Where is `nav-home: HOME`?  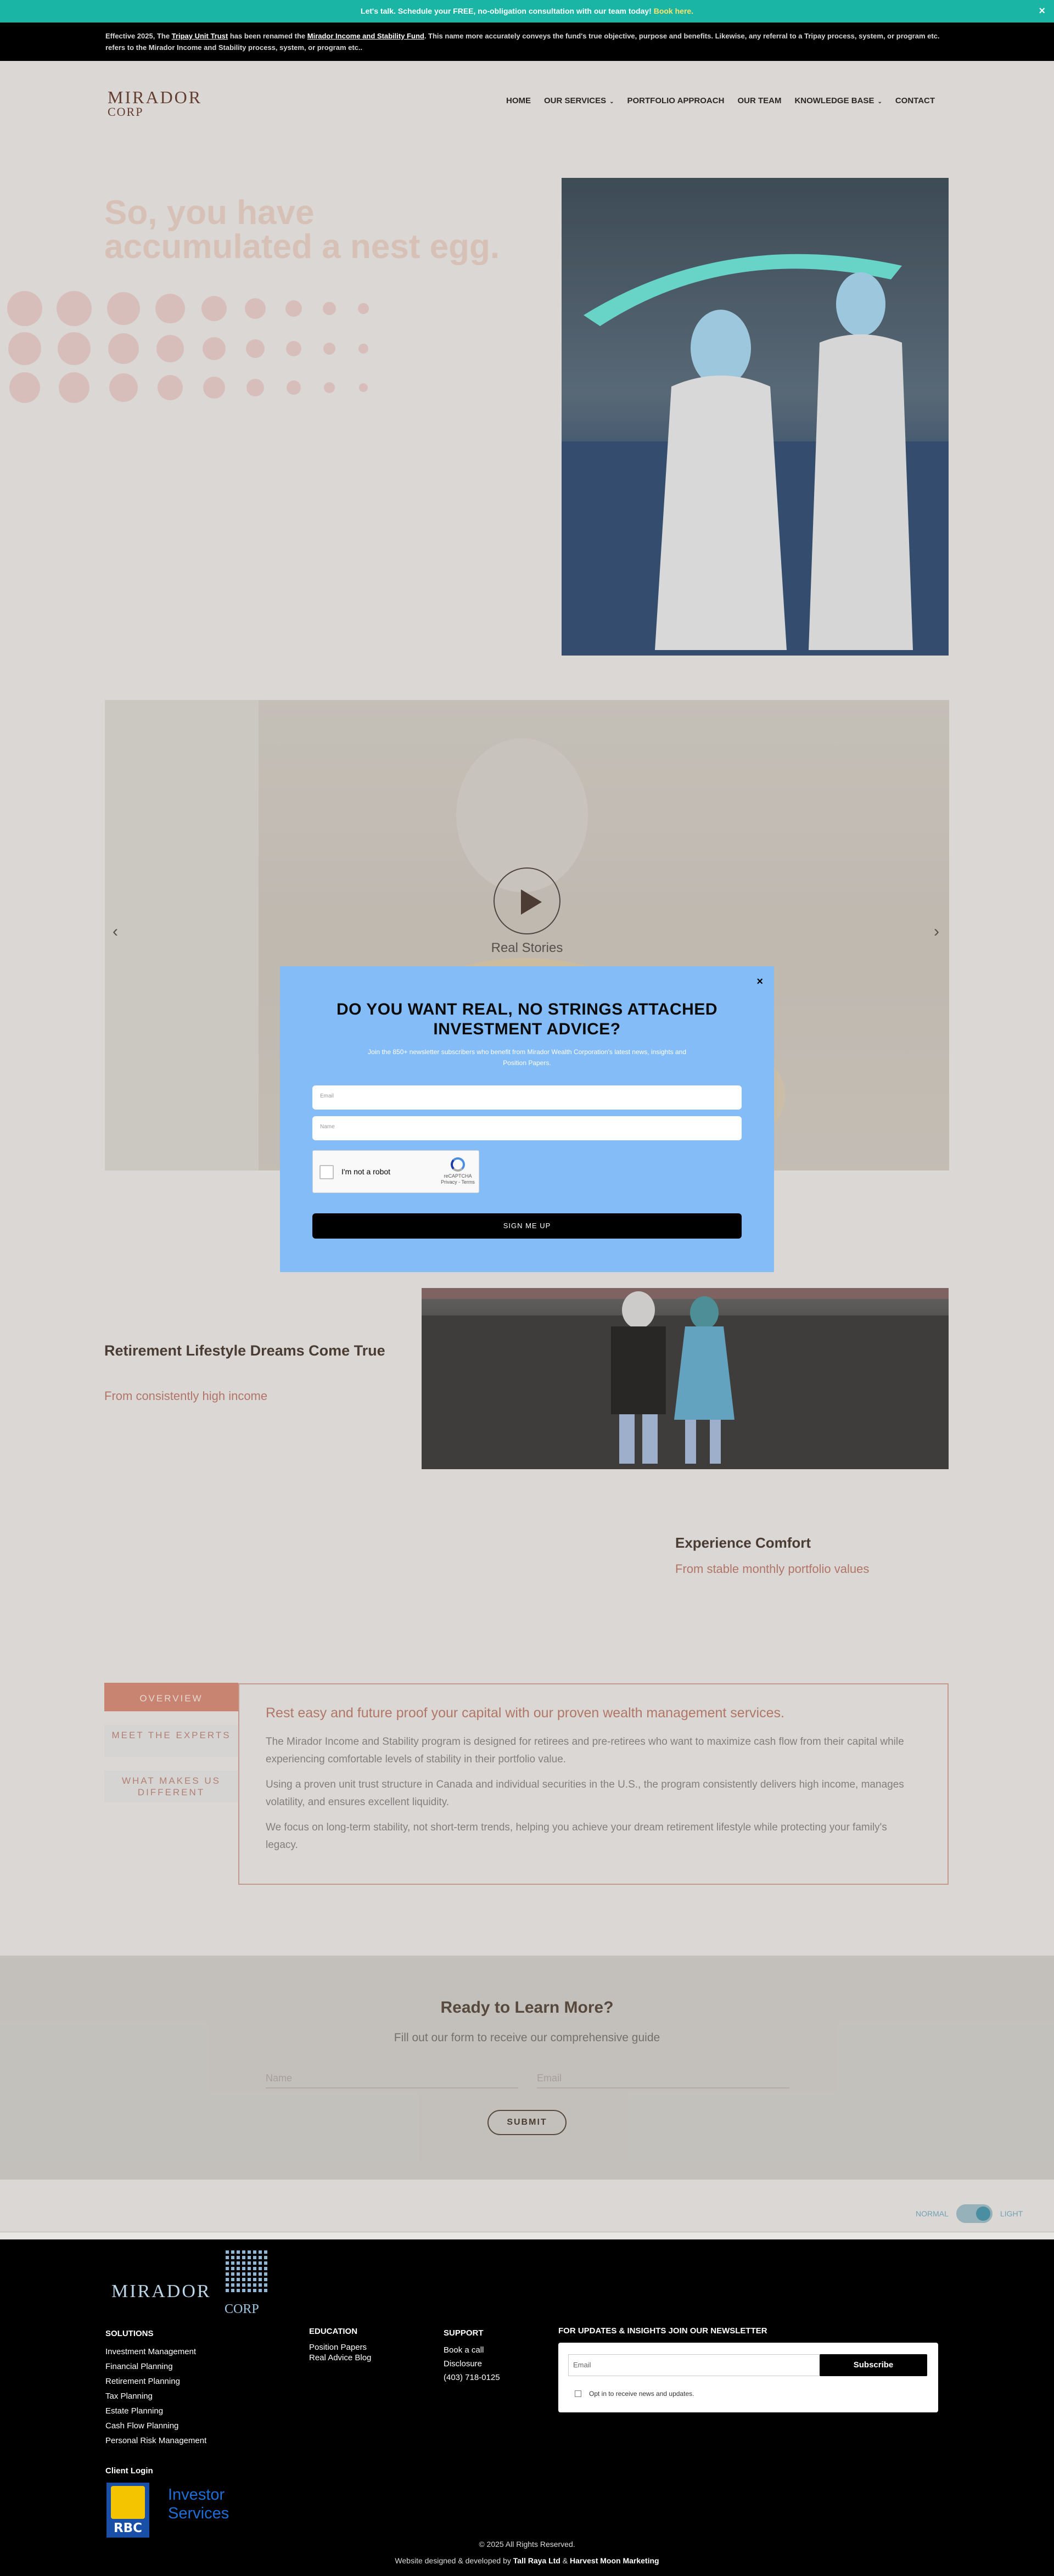
nav-home: HOME is located at coordinates (518, 100).